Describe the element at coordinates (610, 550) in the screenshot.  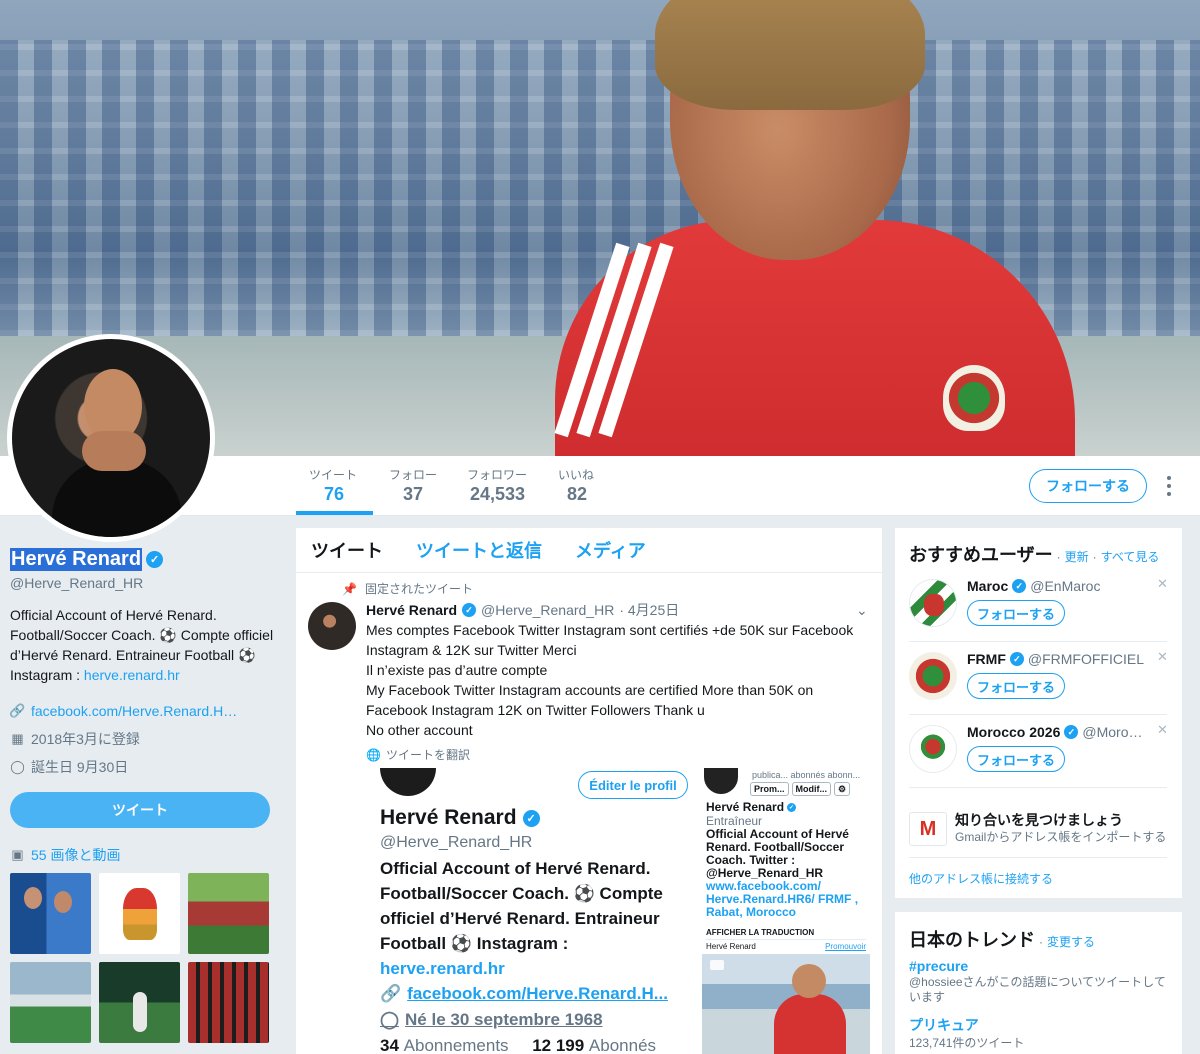
I see `tab-media: メディア` at that location.